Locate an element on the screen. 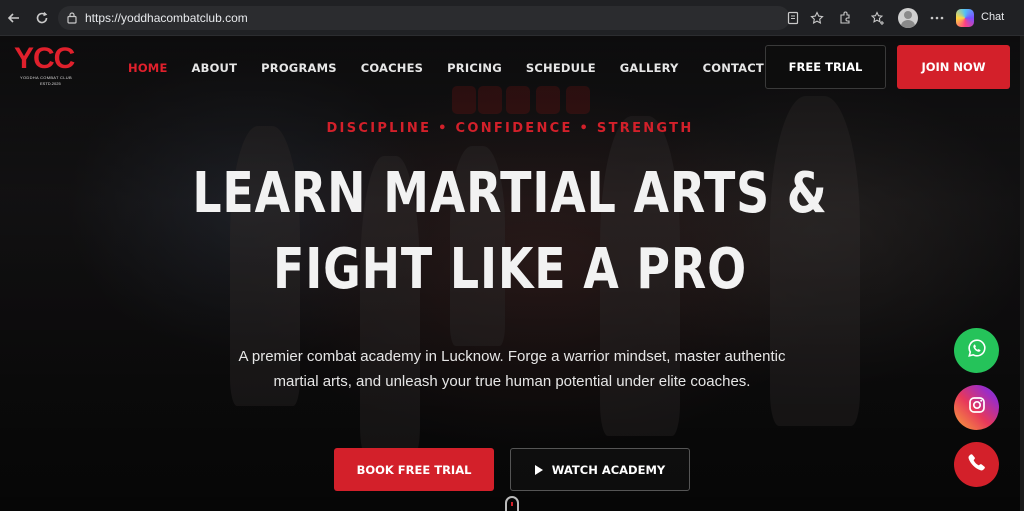  headline-line-2: FIGHT LIKE A PRO is located at coordinates (510, 269).